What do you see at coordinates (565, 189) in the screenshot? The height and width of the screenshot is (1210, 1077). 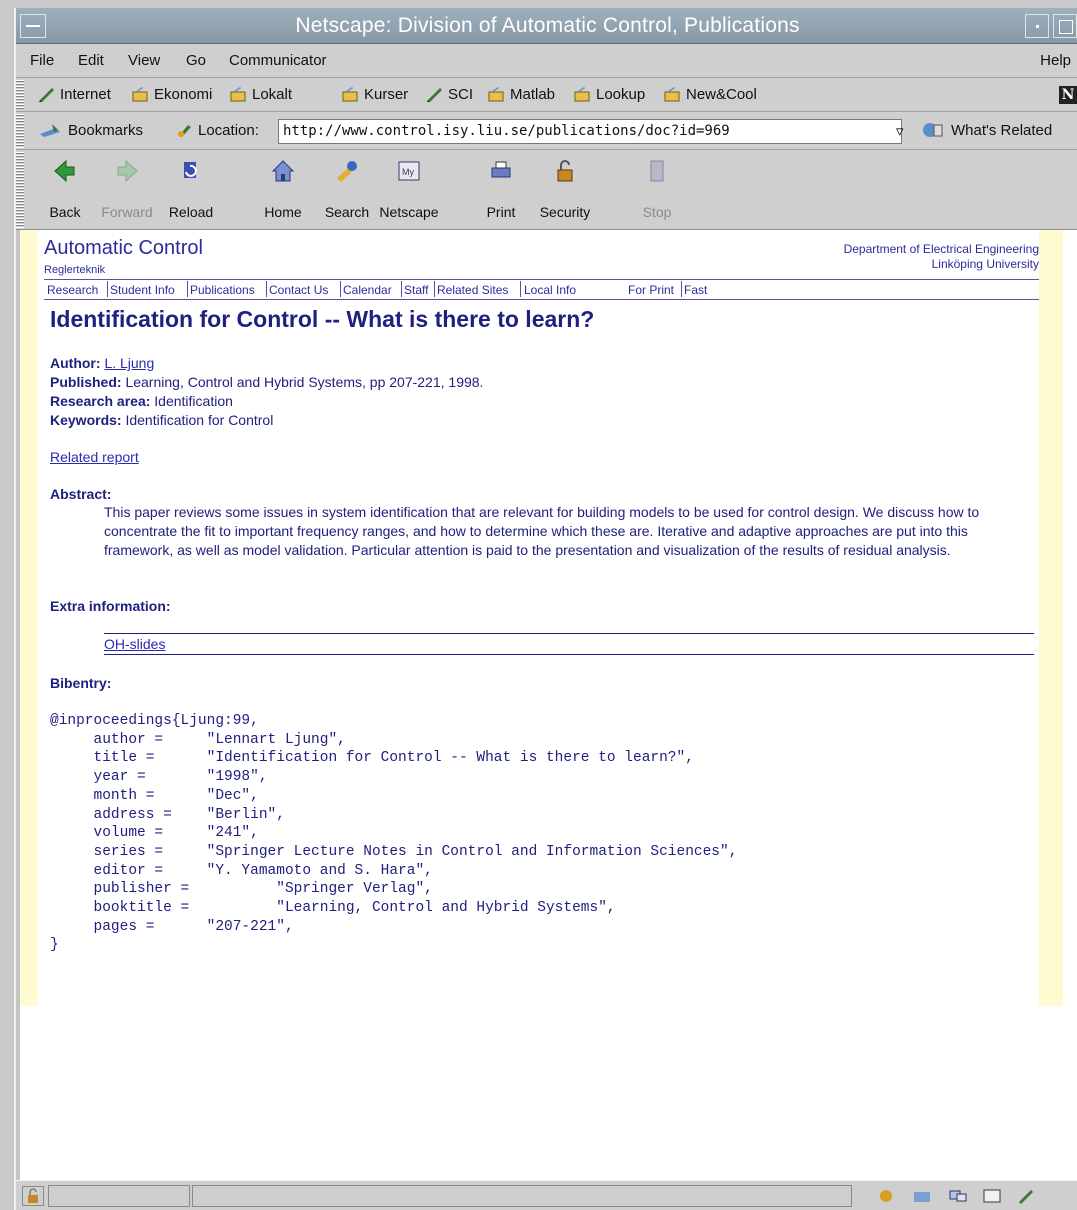 I see `security-button: Security` at bounding box center [565, 189].